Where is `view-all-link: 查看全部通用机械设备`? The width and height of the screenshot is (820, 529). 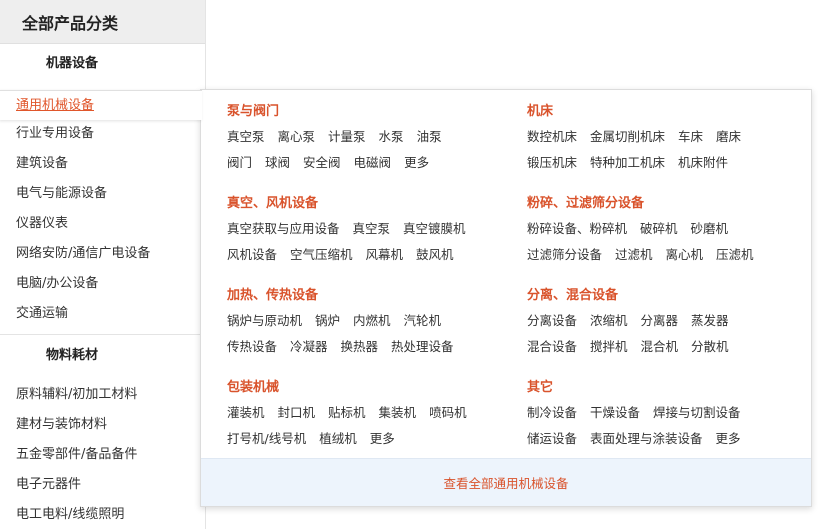 view-all-link: 查看全部通用机械设备 is located at coordinates (505, 482).